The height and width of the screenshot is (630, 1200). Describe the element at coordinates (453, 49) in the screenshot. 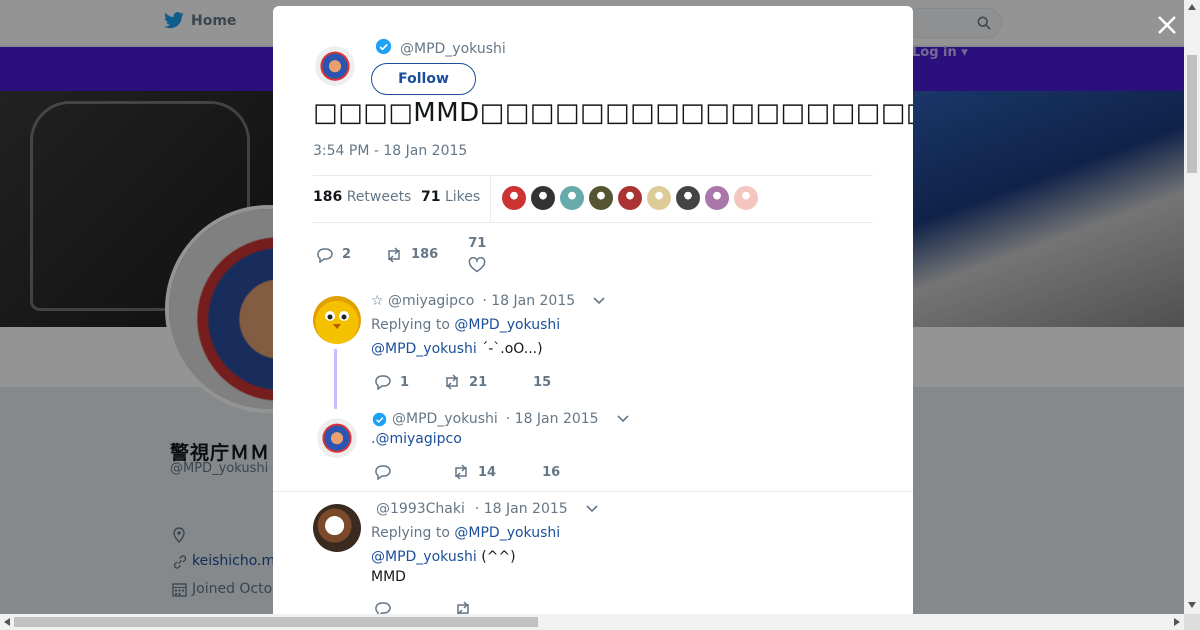

I see `tweet-author-handle: @MPD_yokushi` at that location.